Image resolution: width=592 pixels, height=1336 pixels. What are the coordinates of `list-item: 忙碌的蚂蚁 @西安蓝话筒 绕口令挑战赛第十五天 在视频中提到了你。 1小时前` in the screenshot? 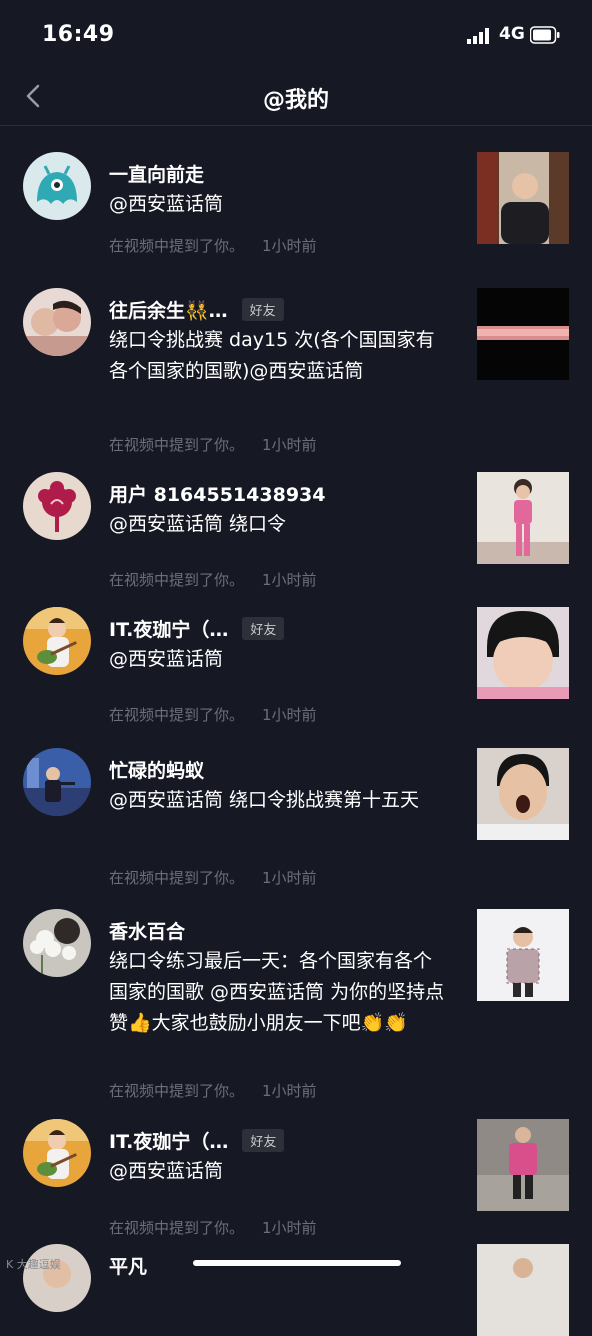 It's located at (296, 805).